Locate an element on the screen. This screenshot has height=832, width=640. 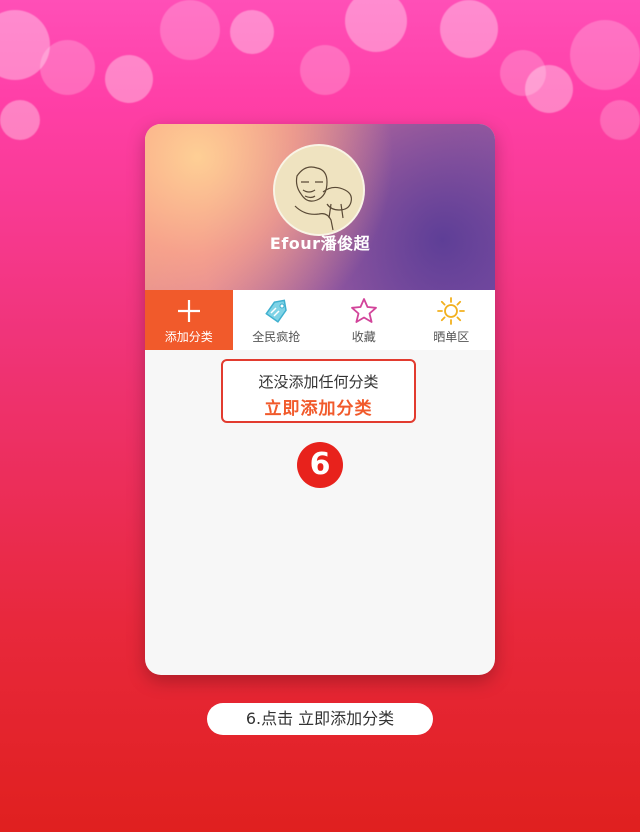
category-tabs: 添加分类 全民疯抢 收藏 晒单区 is located at coordinates (320, 320).